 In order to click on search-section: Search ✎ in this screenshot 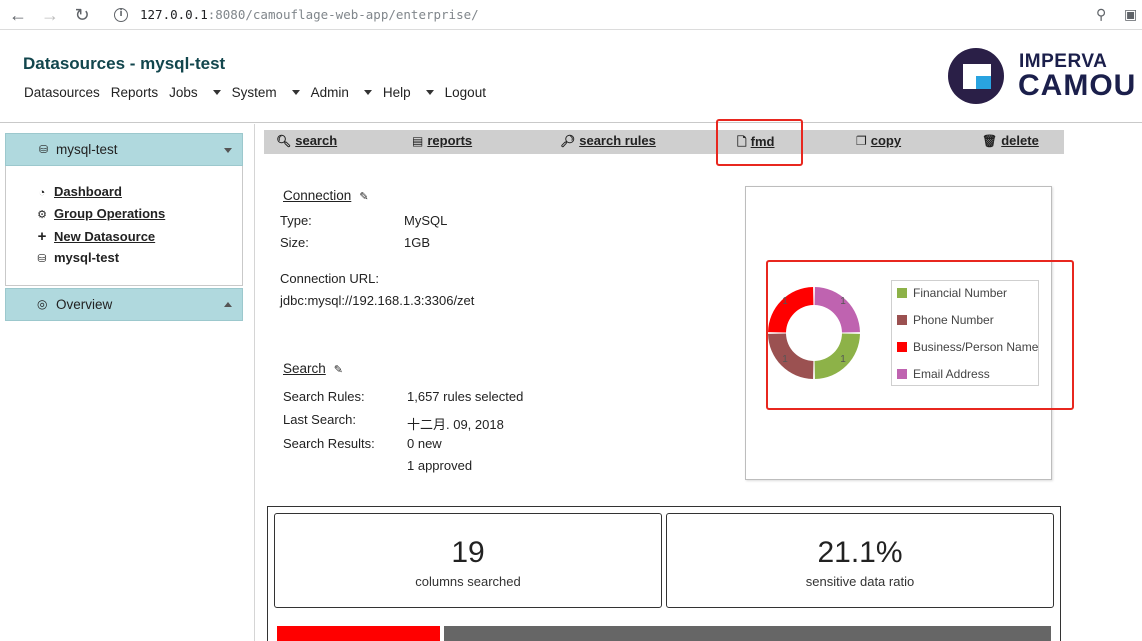, I will do `click(313, 368)`.